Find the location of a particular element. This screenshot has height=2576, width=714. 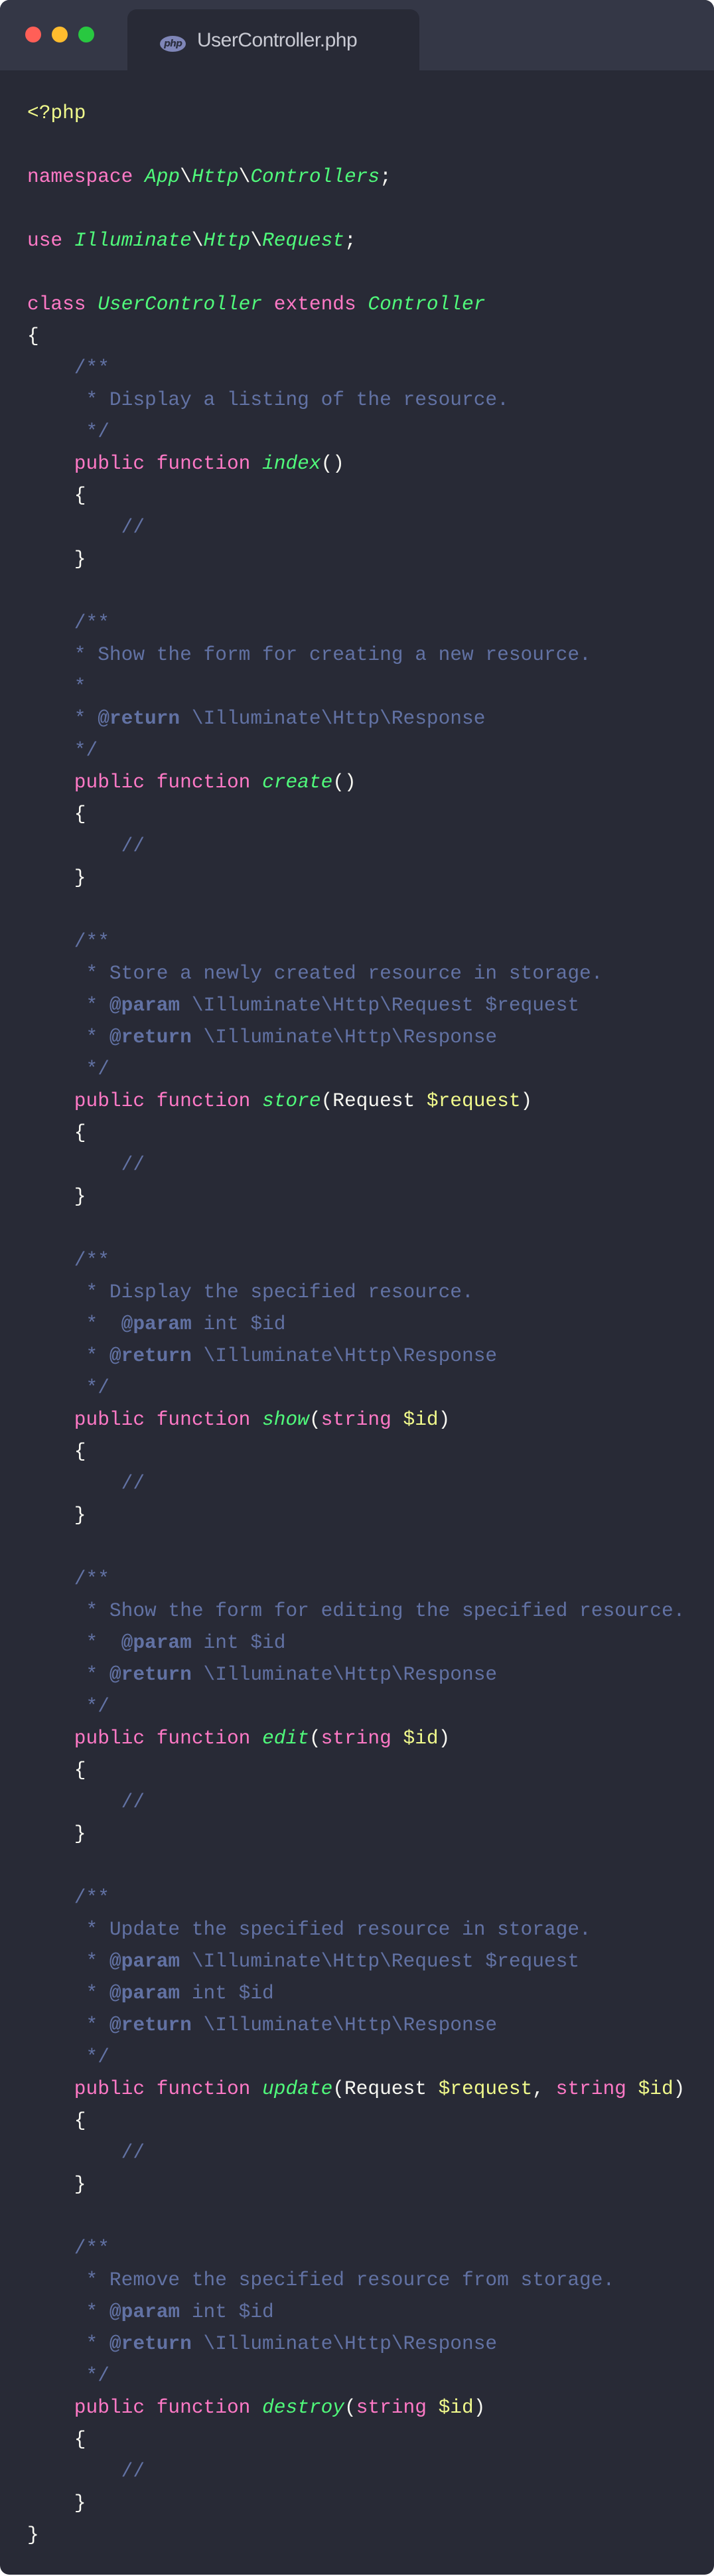

file-tab: php UserController.php is located at coordinates (273, 39).